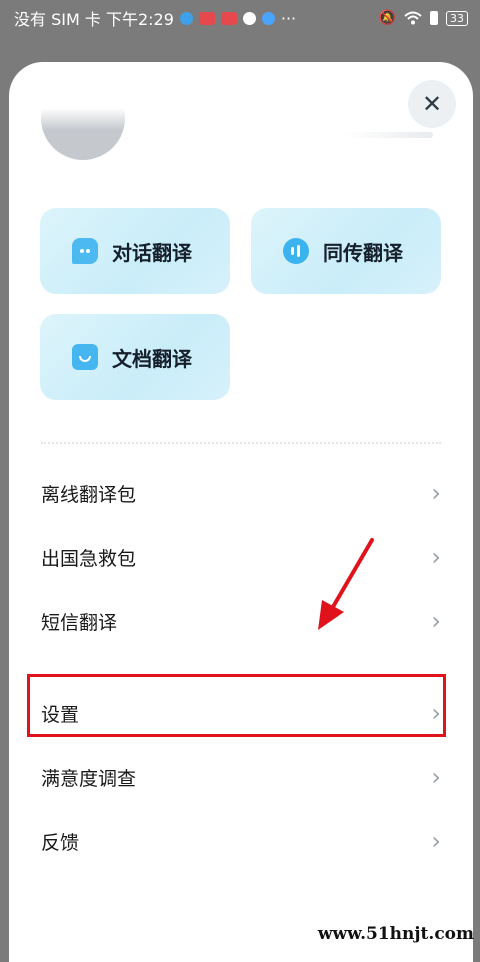 The image size is (480, 962). What do you see at coordinates (387, 18) in the screenshot?
I see `mute-icon: 🔕` at bounding box center [387, 18].